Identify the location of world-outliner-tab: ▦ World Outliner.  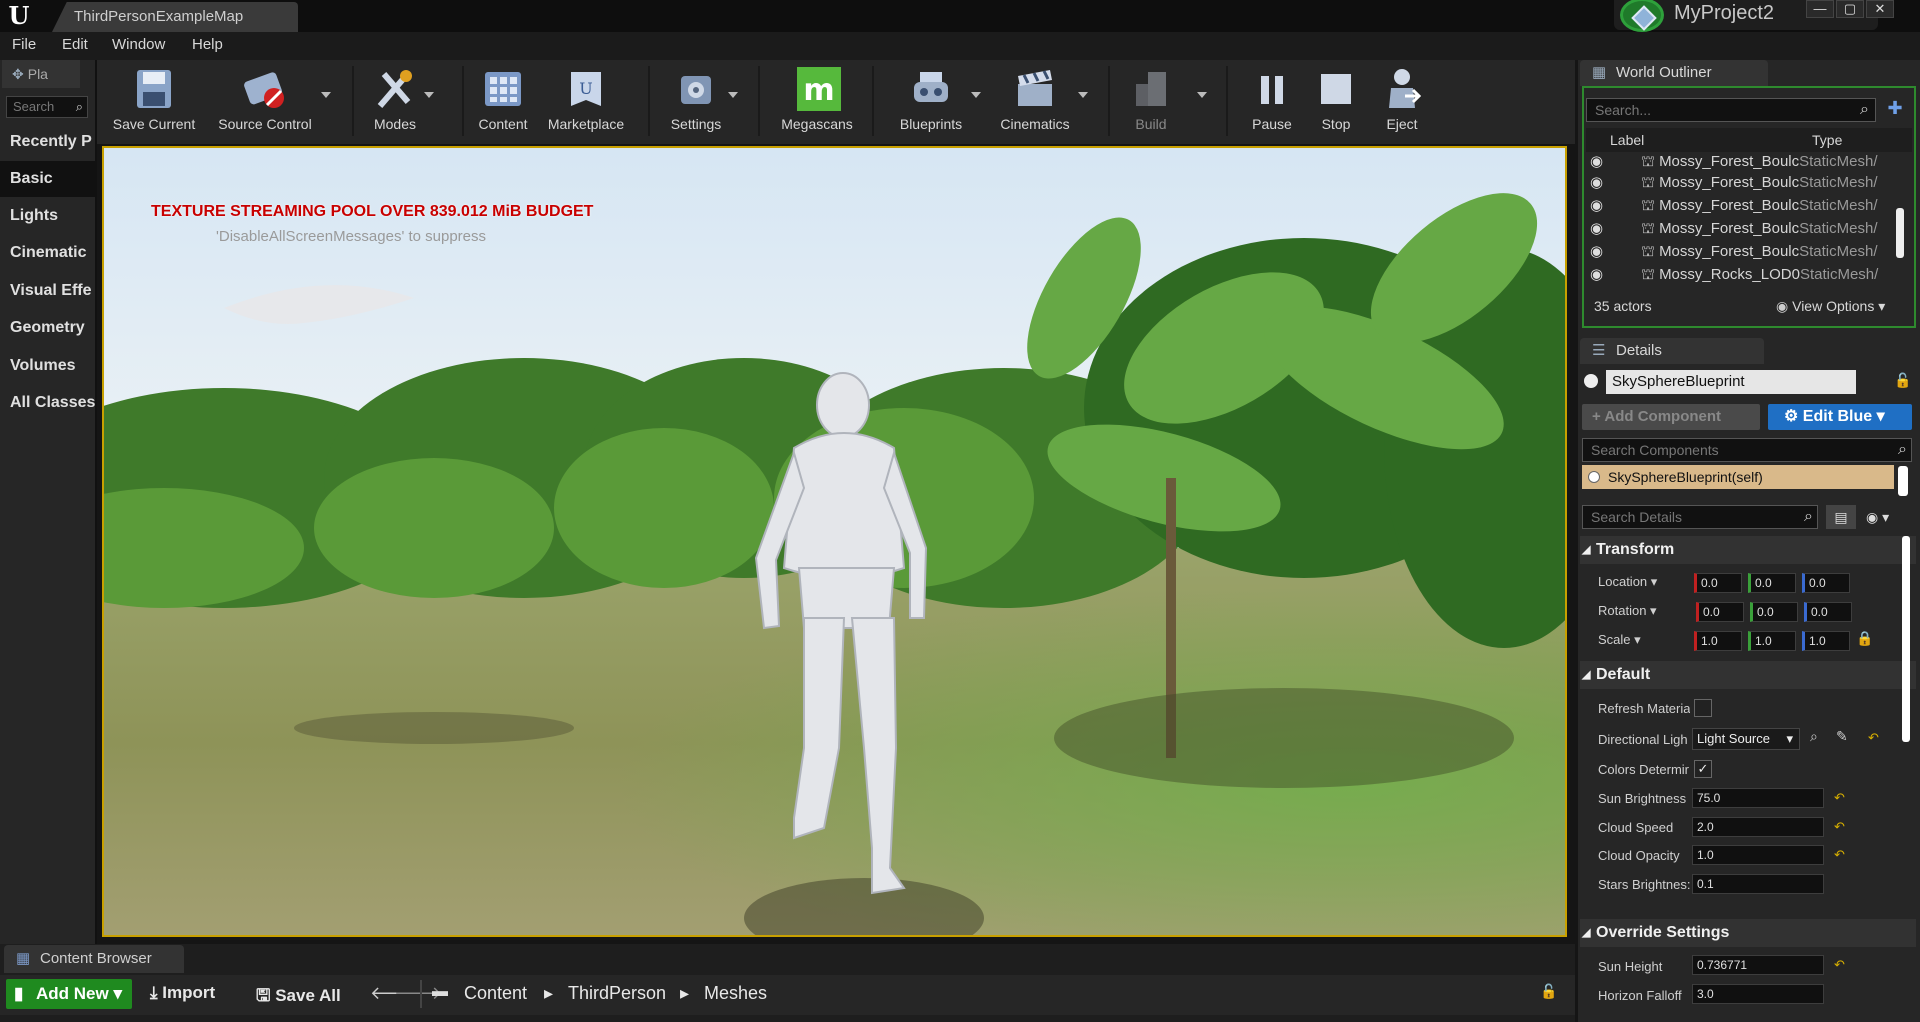
(1674, 73).